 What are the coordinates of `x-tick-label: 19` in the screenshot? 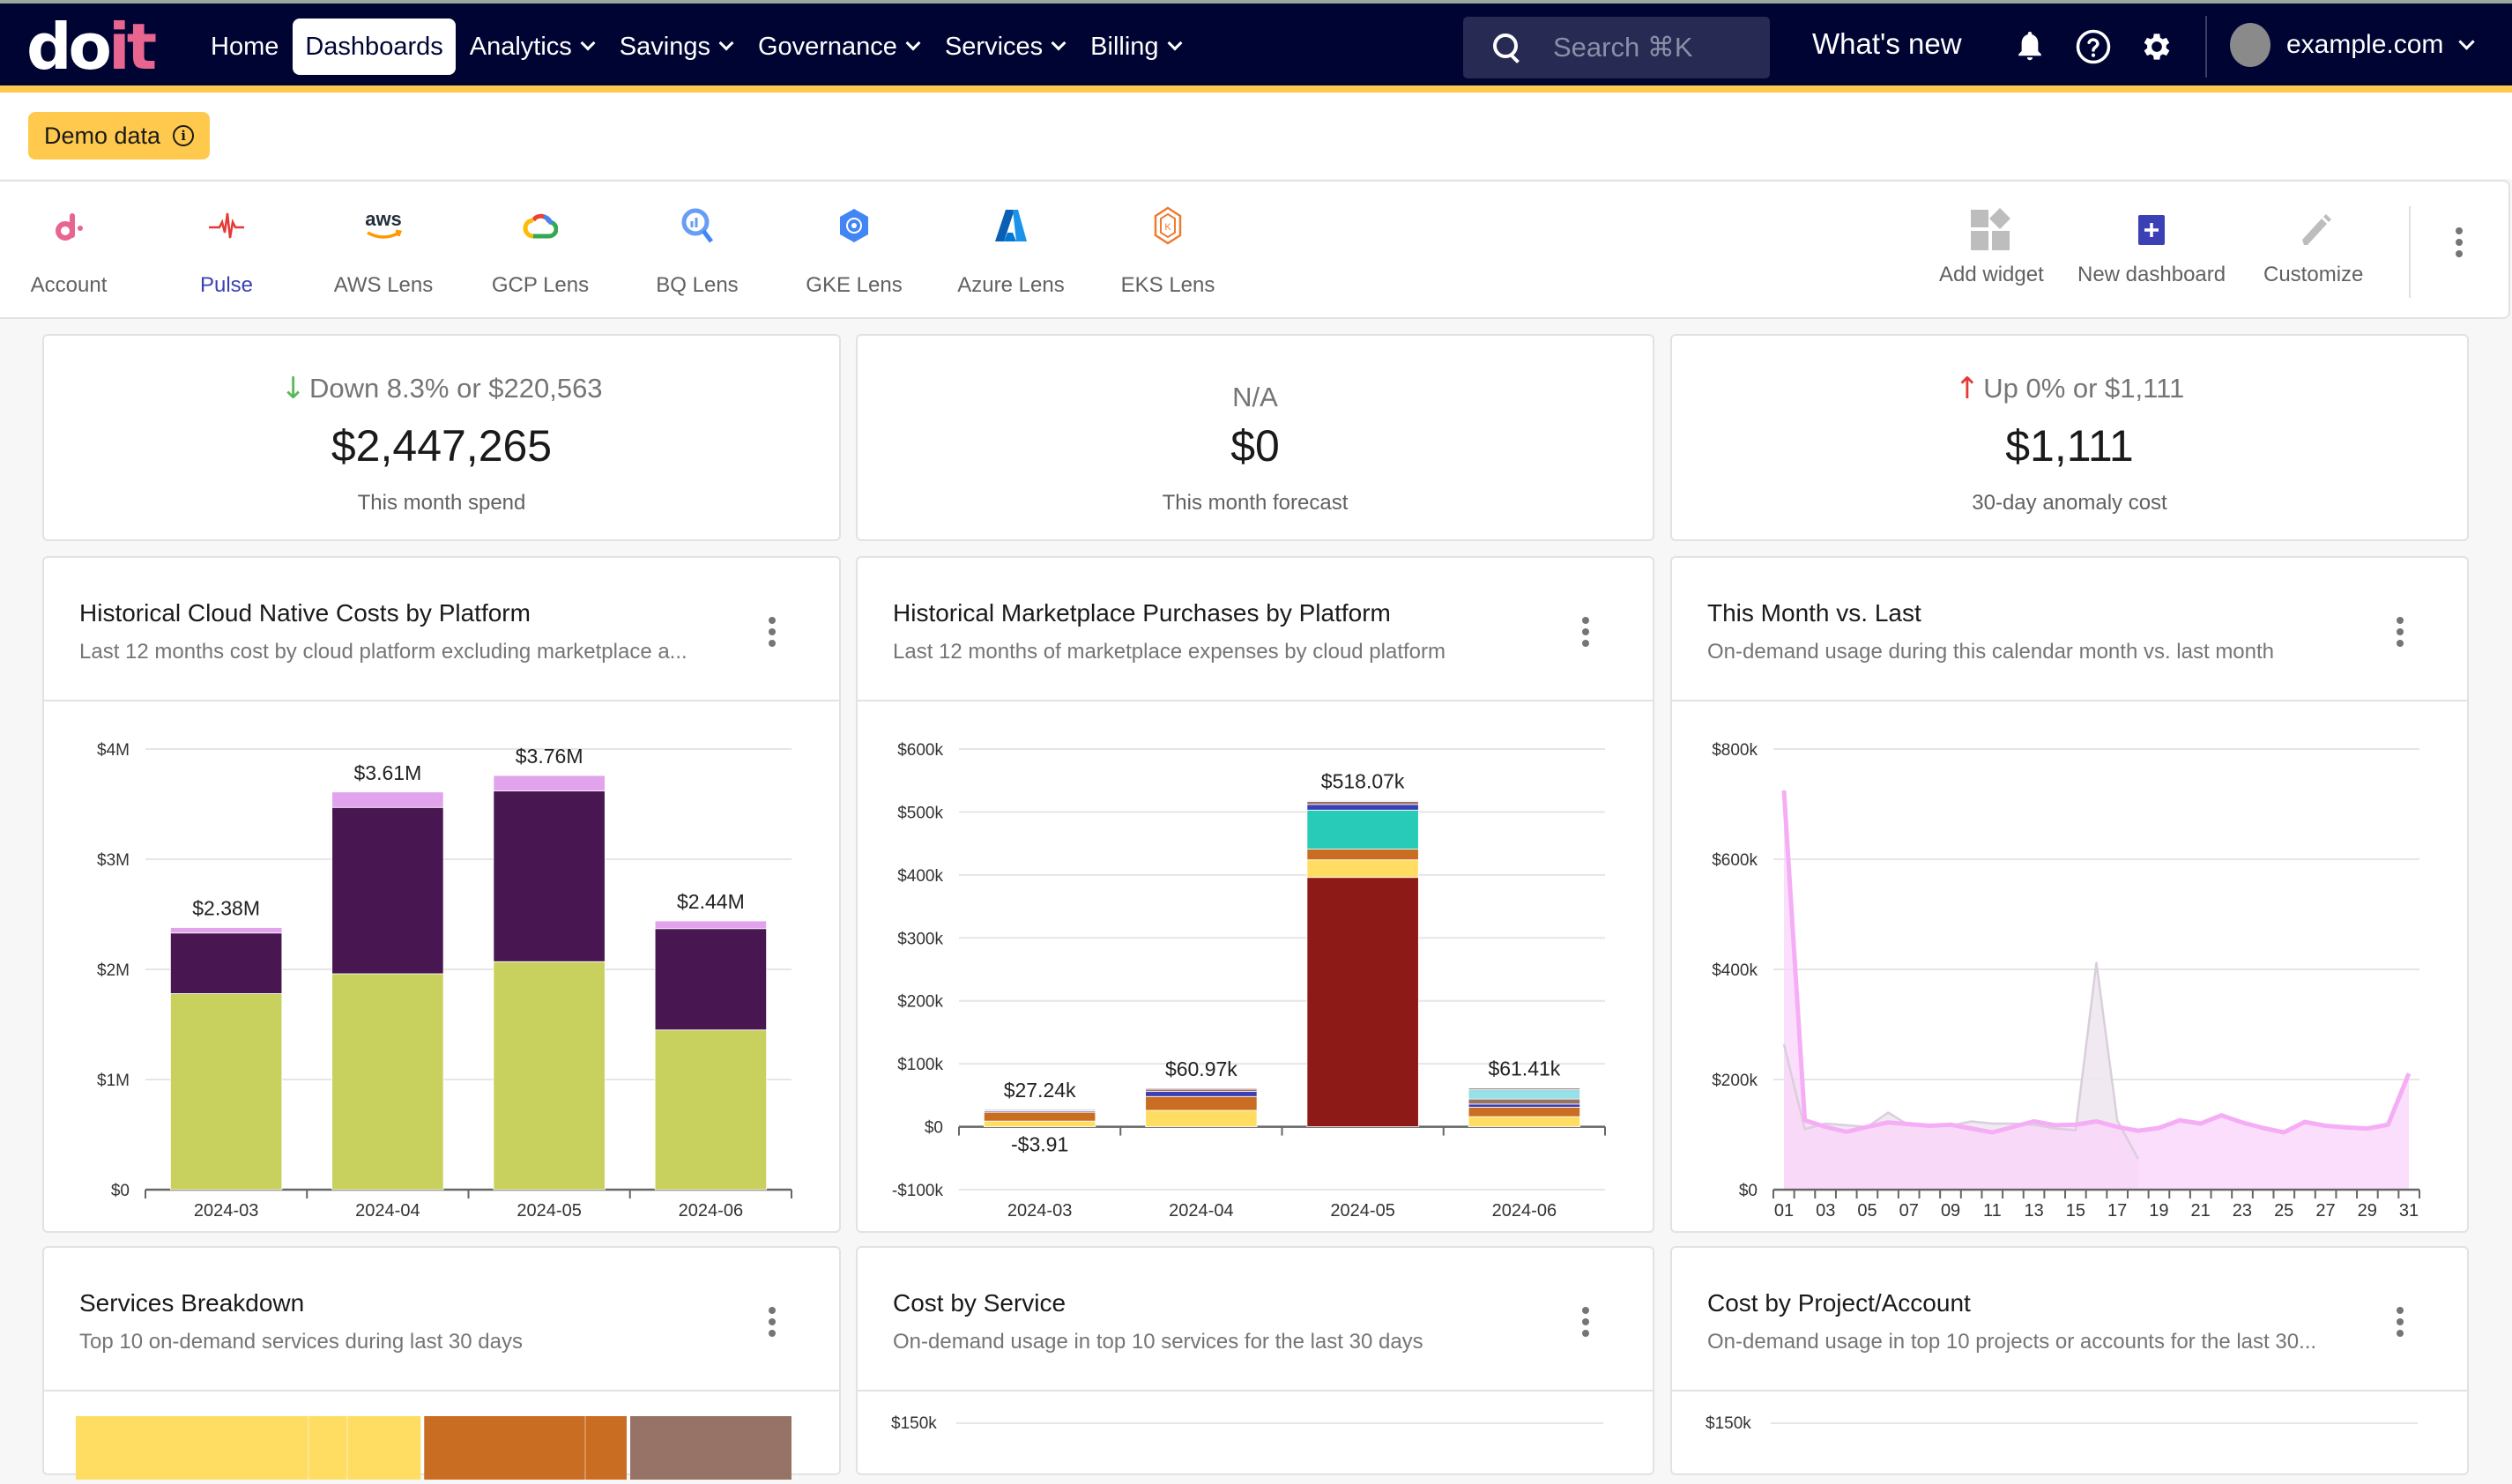 It's located at (2159, 1211).